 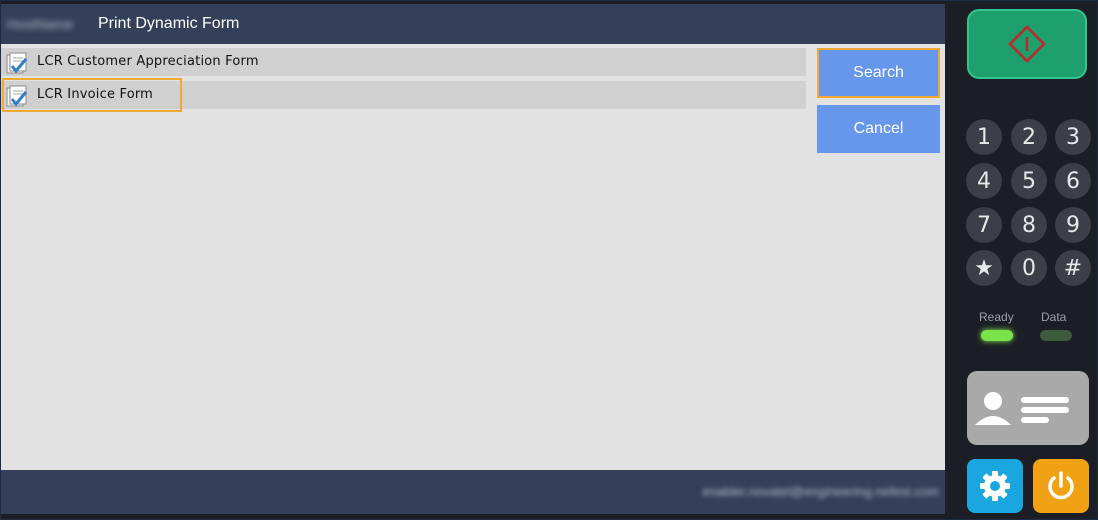 I want to click on list-item-label: LCR Invoice Form, so click(x=95, y=94).